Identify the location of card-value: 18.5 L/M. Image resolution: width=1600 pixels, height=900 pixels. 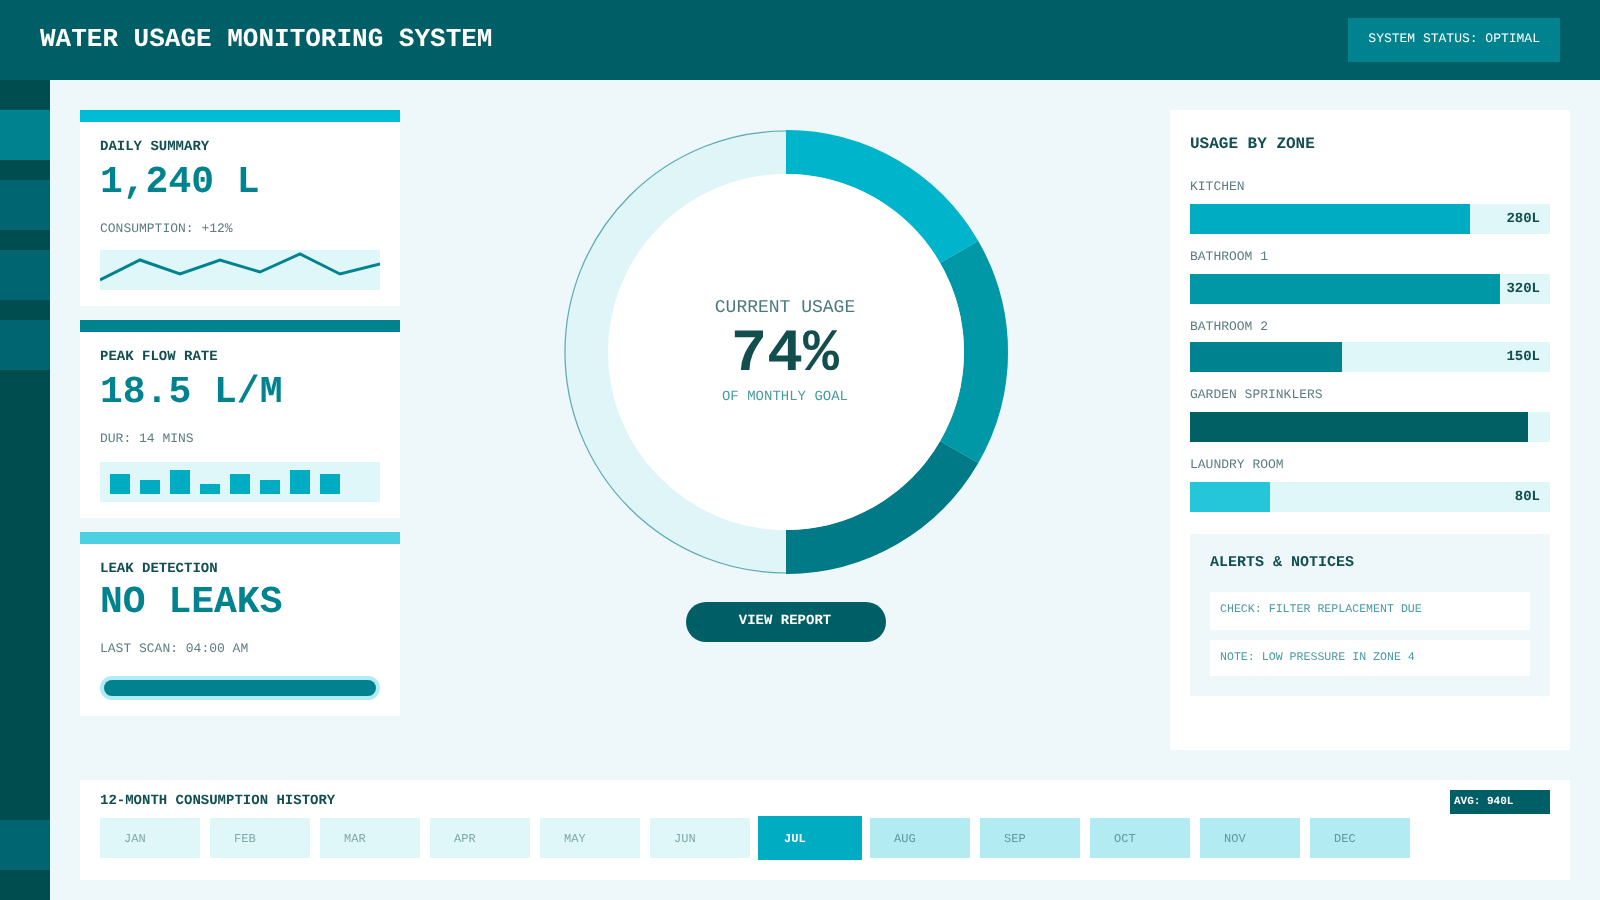
(192, 391).